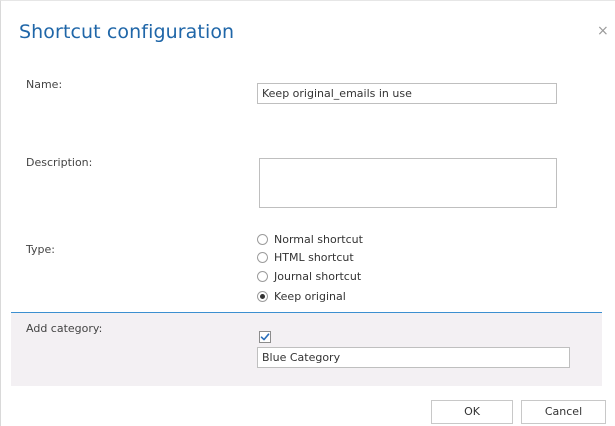 The height and width of the screenshot is (426, 615). Describe the element at coordinates (318, 239) in the screenshot. I see `radio-label: Normal shortcut` at that location.